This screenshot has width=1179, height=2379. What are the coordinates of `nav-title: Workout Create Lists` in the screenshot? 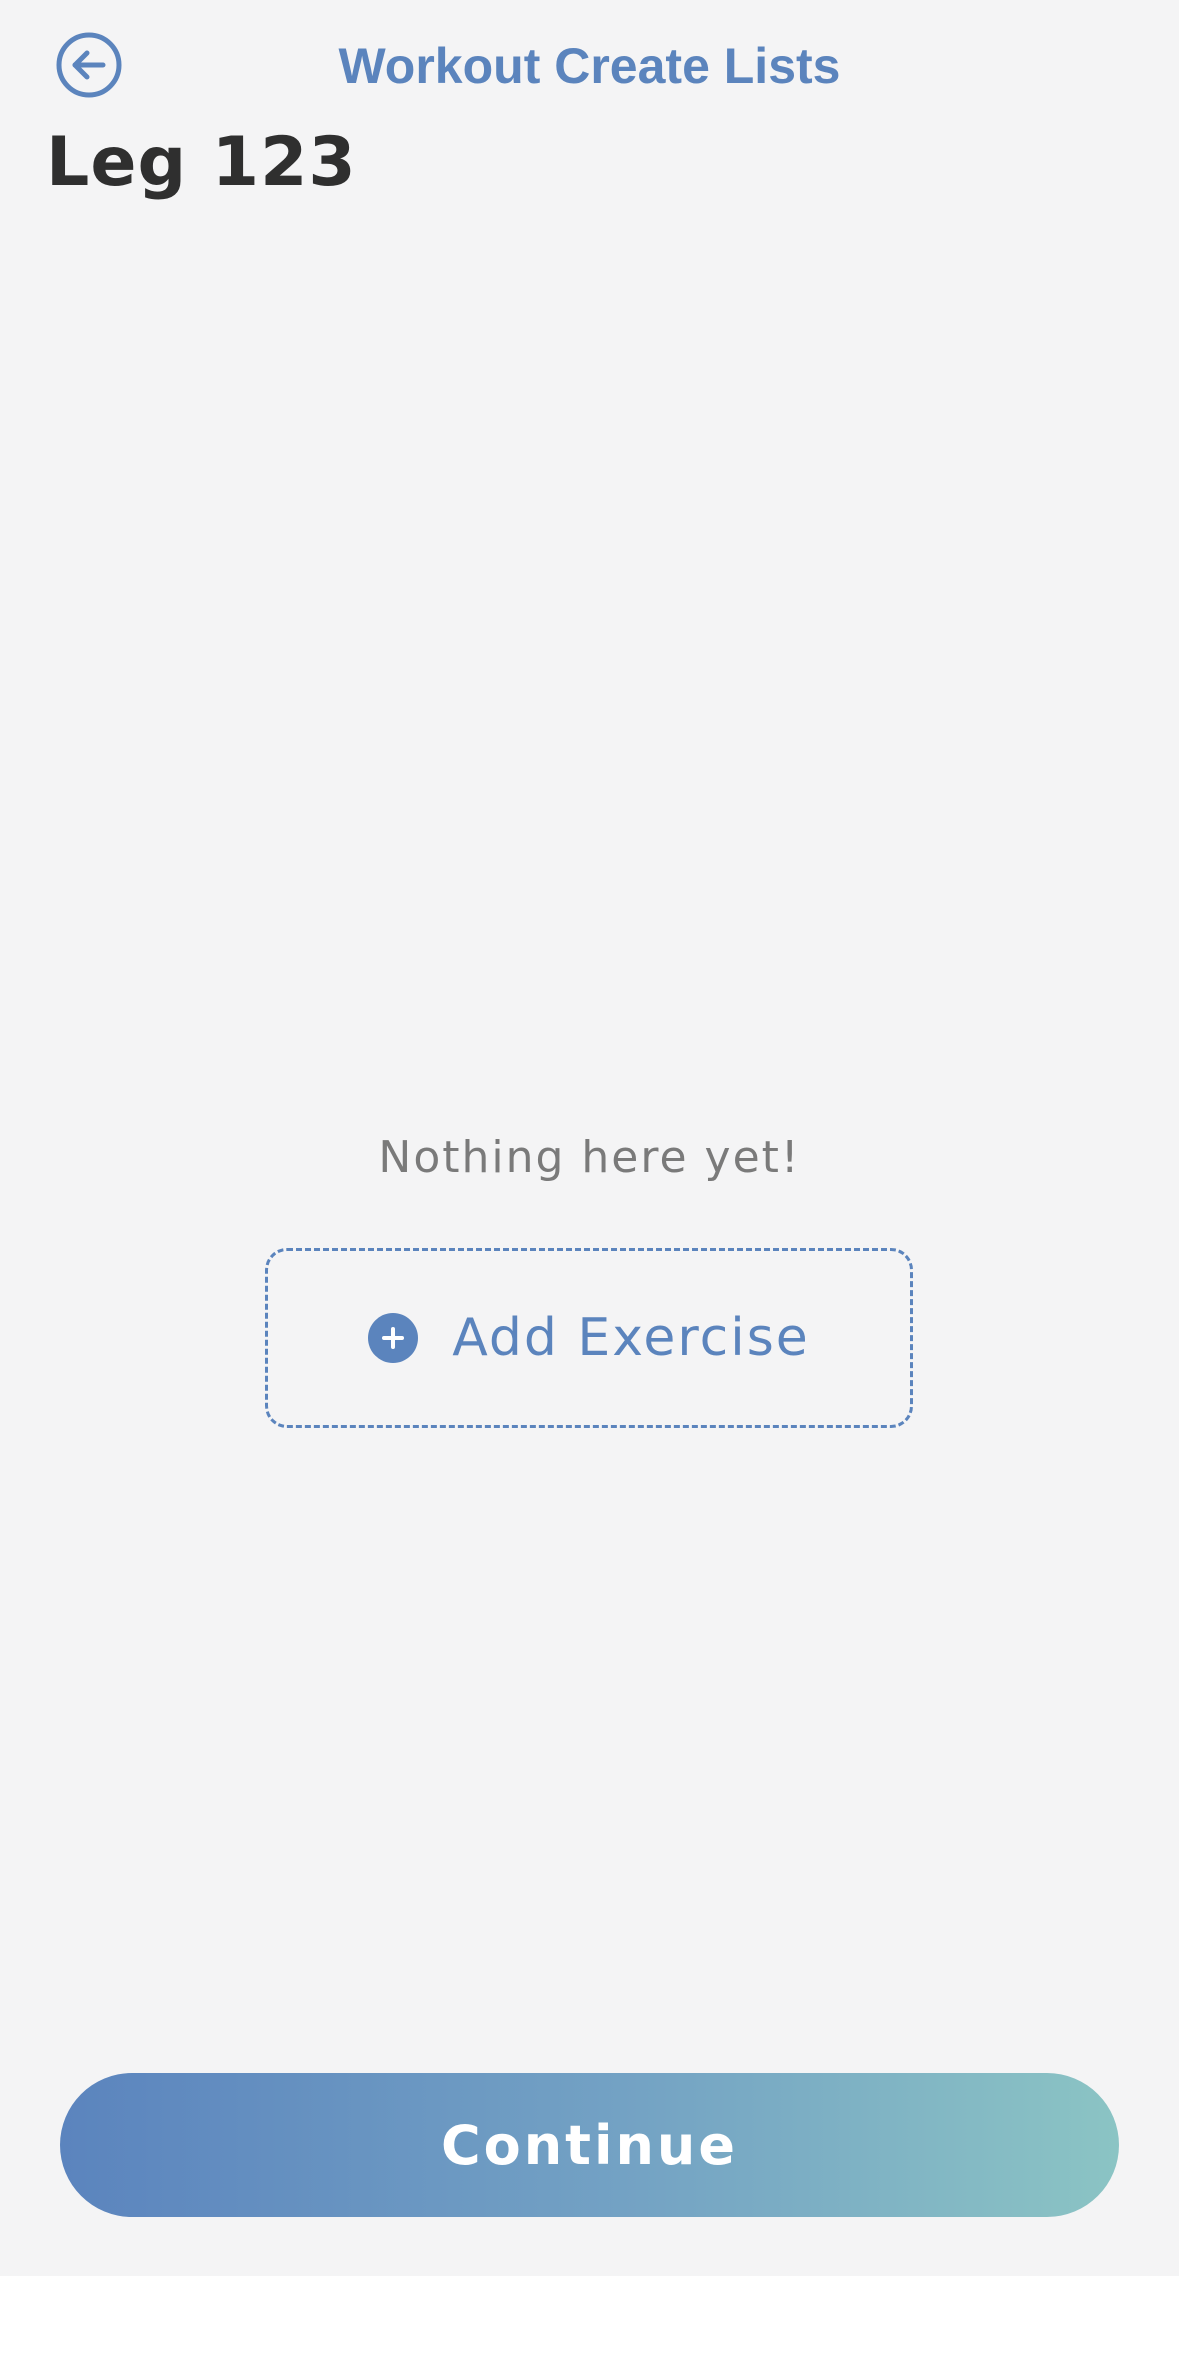 It's located at (589, 66).